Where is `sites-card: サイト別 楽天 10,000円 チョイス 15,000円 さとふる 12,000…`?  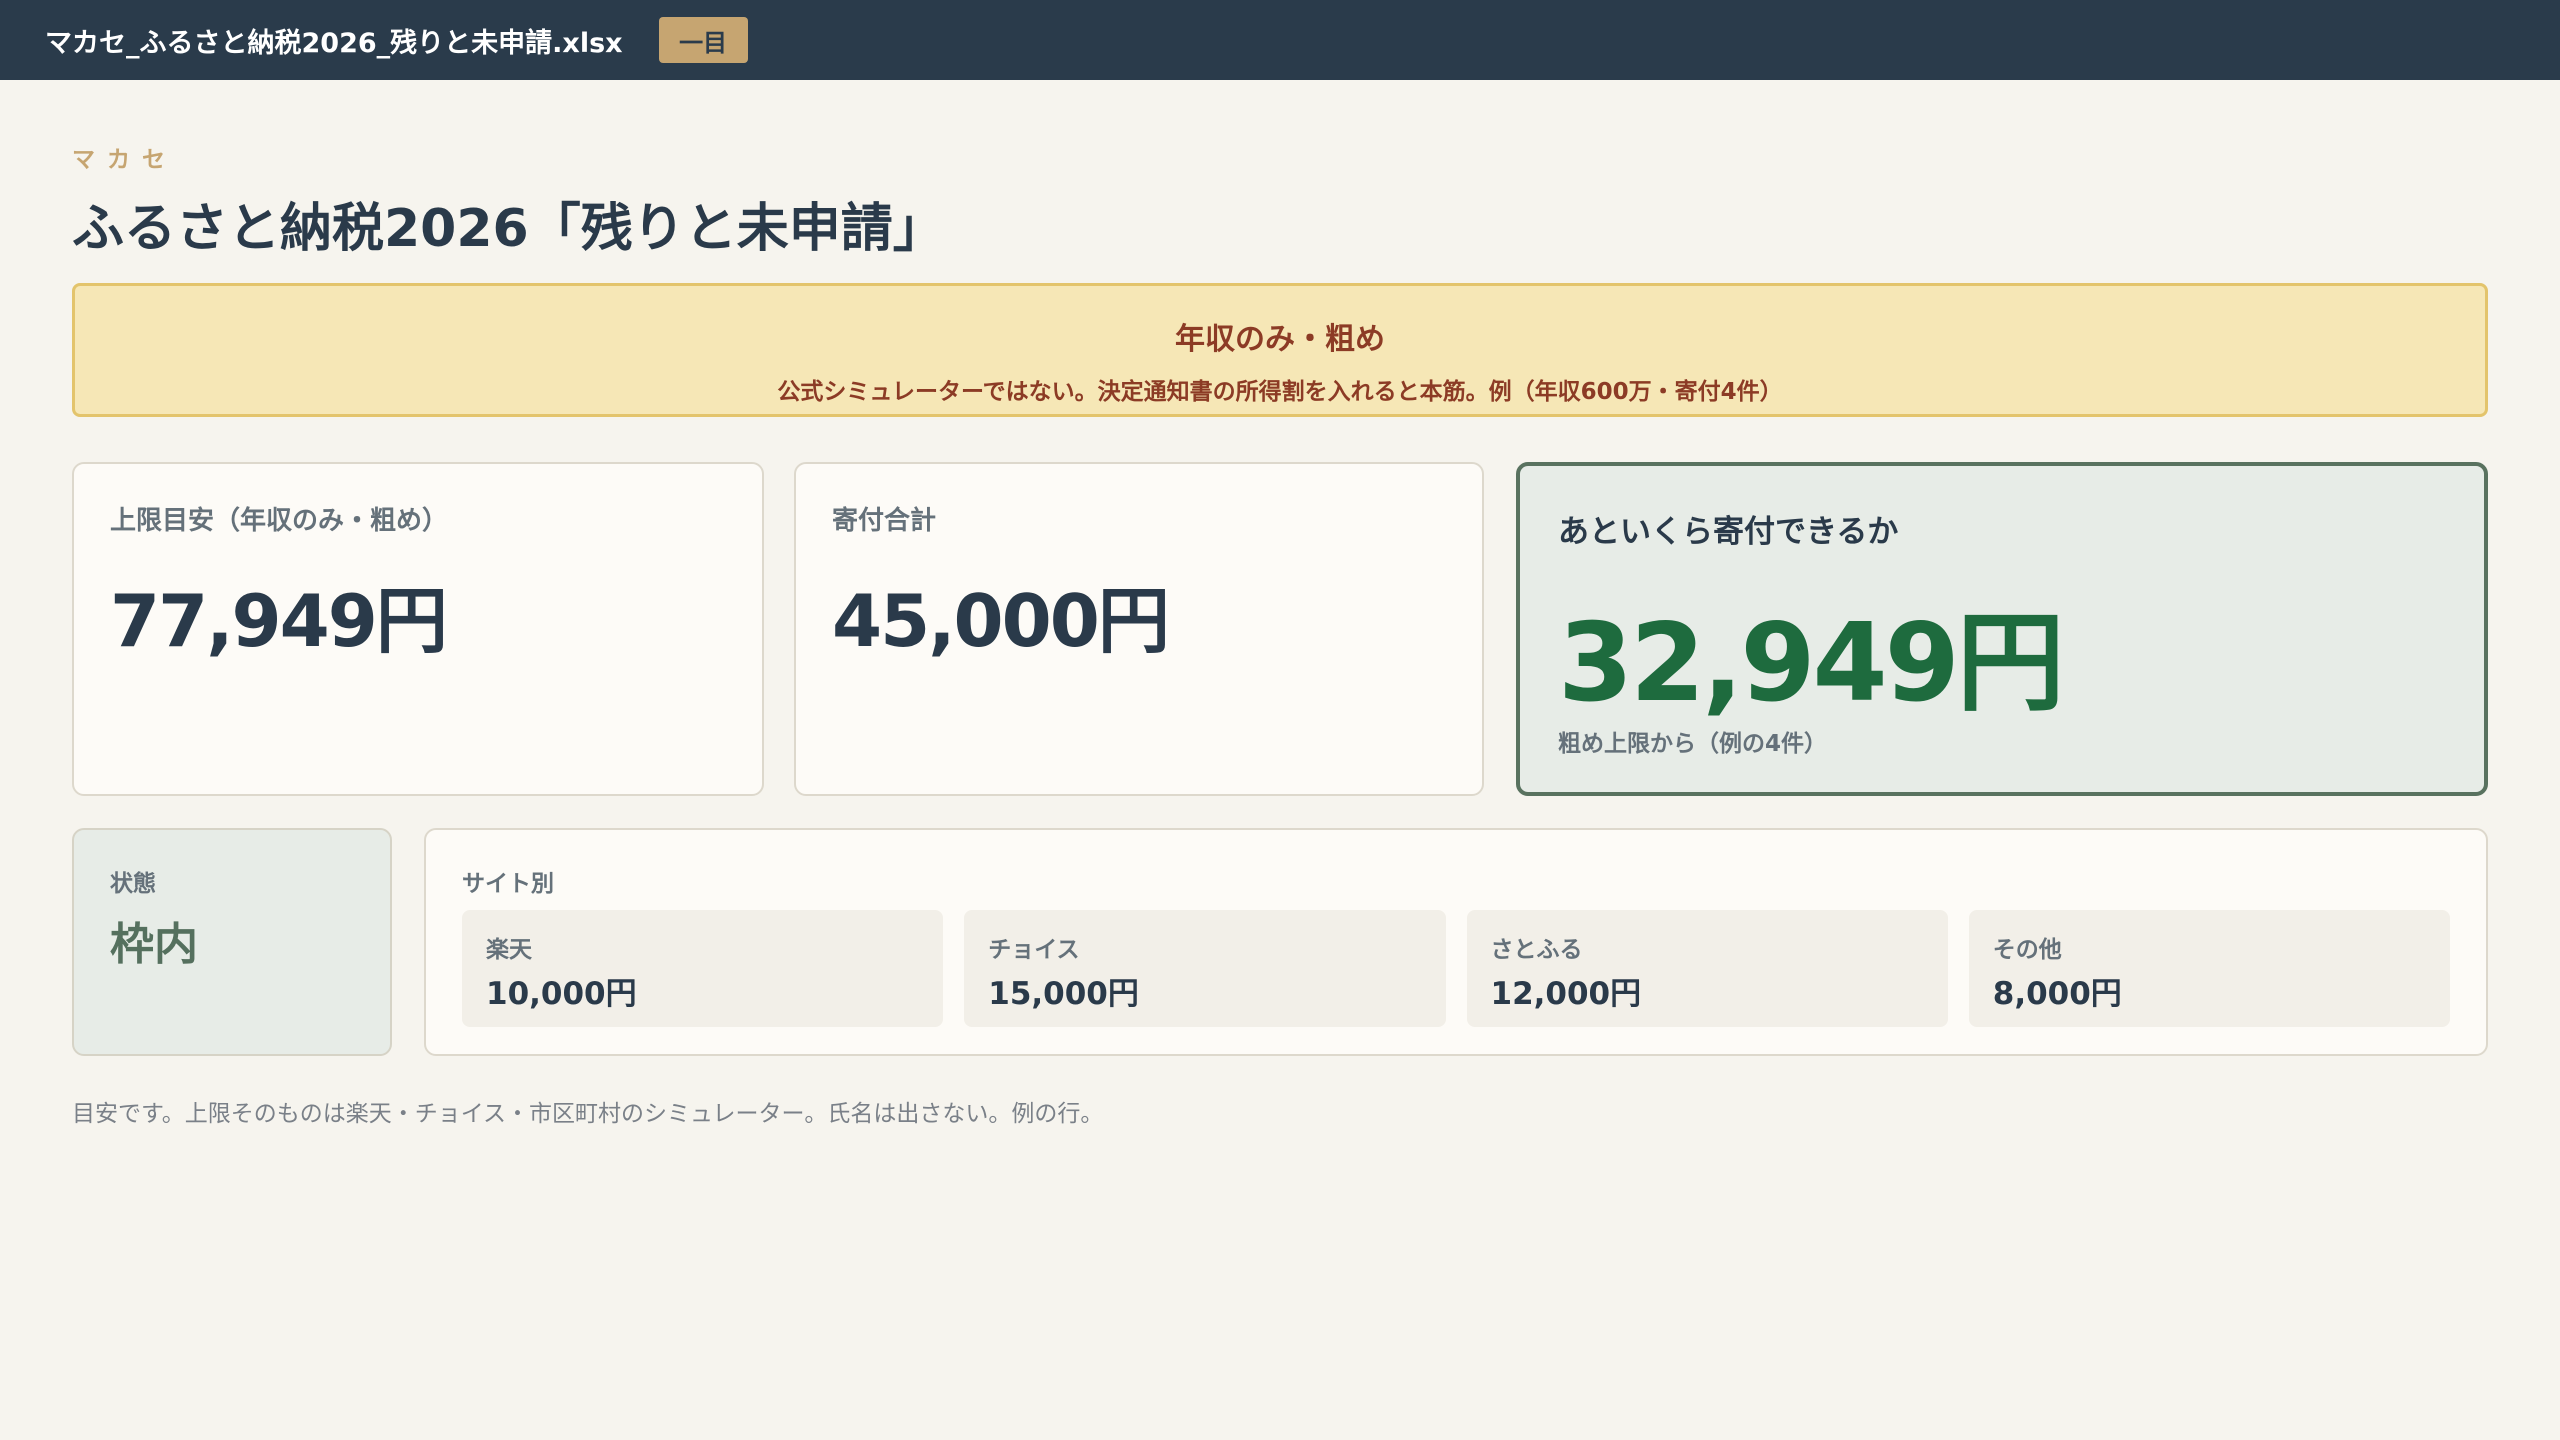 sites-card: サイト別 楽天 10,000円 チョイス 15,000円 さとふる 12,000… is located at coordinates (1456, 942).